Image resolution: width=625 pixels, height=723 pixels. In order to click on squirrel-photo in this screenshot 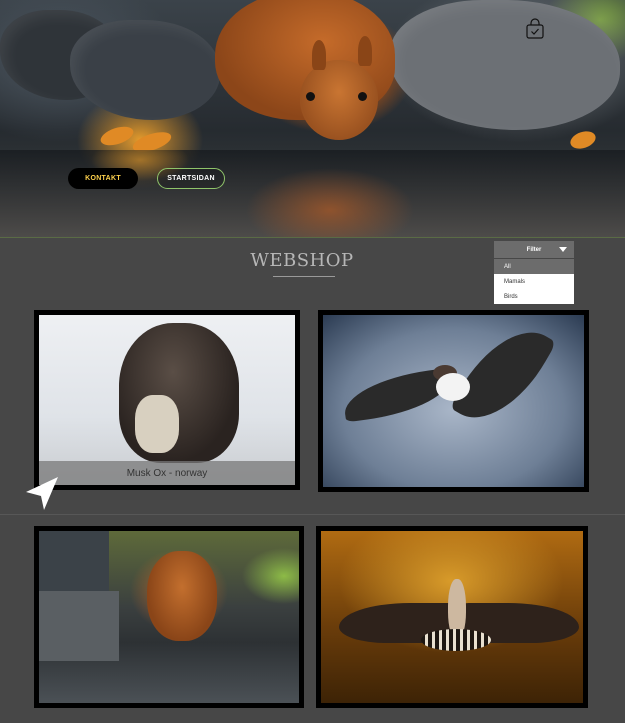, I will do `click(169, 617)`.